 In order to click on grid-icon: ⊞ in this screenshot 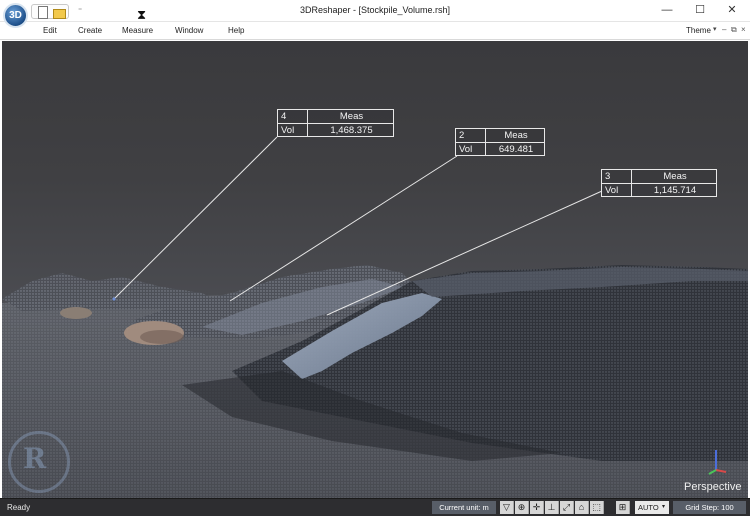, I will do `click(623, 507)`.